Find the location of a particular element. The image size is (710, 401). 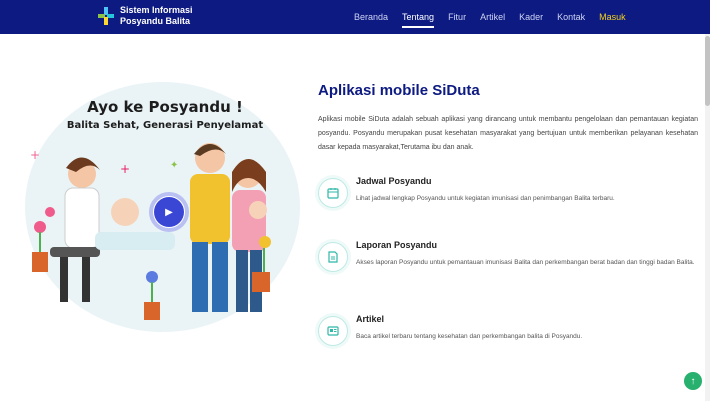

arrow-up-icon: ↑ is located at coordinates (693, 381).